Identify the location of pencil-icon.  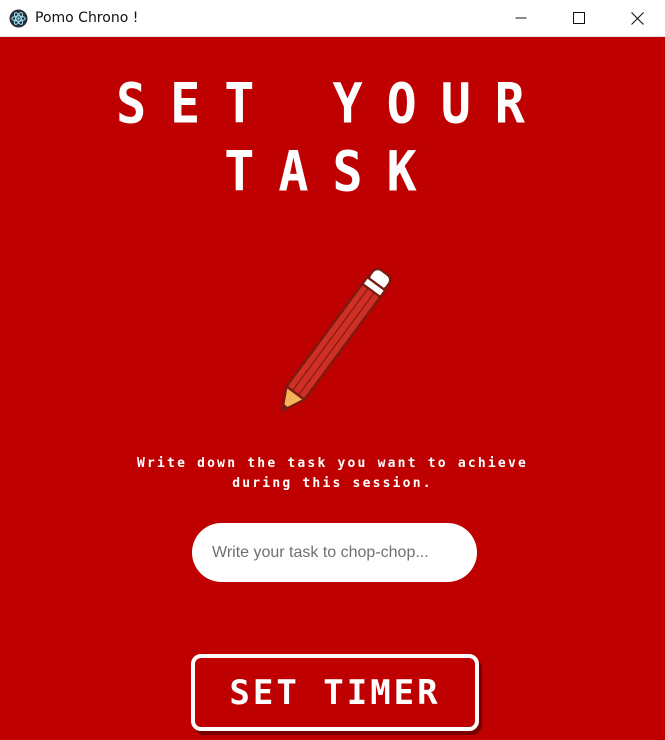
(336, 340).